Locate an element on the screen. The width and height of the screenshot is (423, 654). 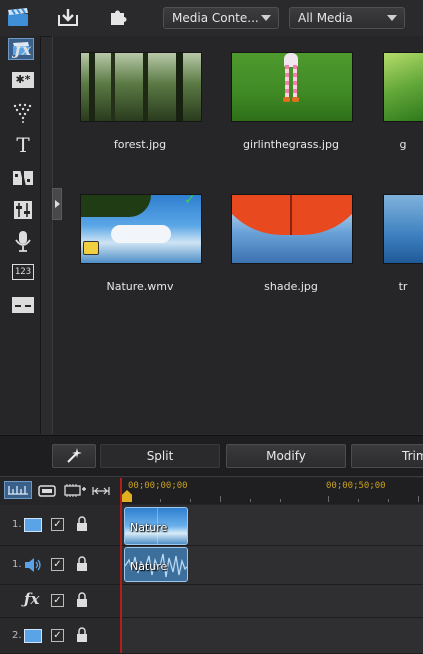
collapse-panel-handle is located at coordinates (57, 204).